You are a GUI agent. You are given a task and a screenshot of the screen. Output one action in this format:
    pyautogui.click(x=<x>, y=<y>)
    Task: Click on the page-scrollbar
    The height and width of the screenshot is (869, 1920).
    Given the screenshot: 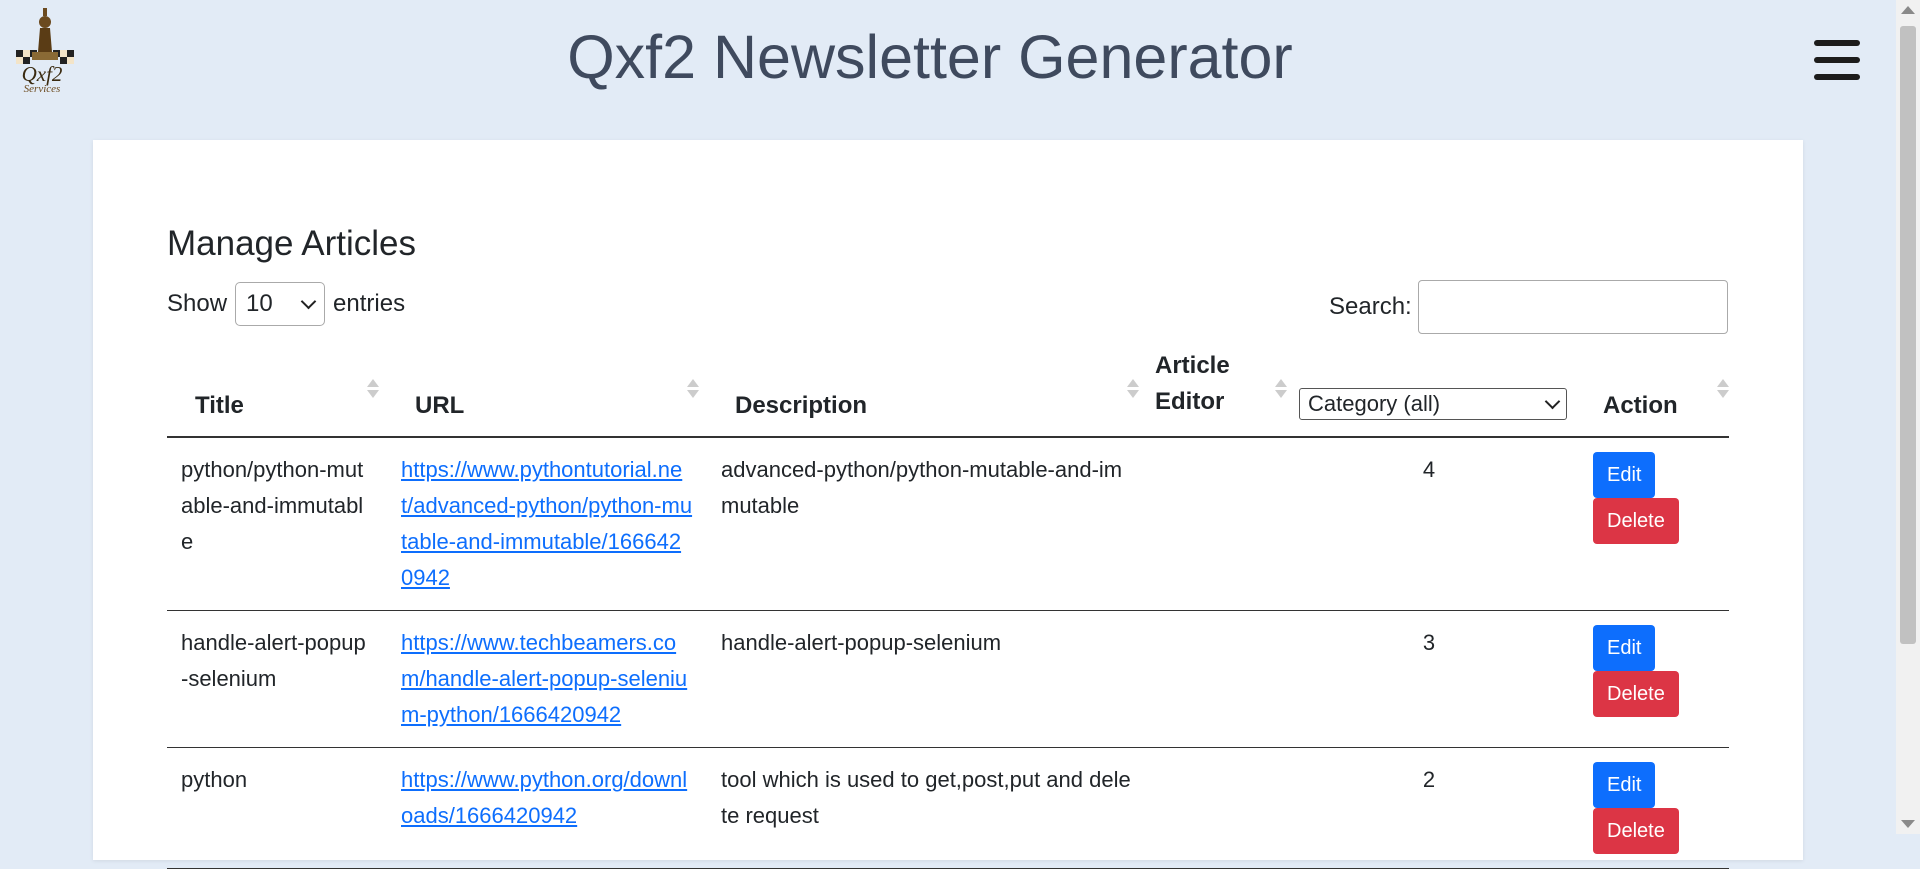 What is the action you would take?
    pyautogui.click(x=1908, y=417)
    